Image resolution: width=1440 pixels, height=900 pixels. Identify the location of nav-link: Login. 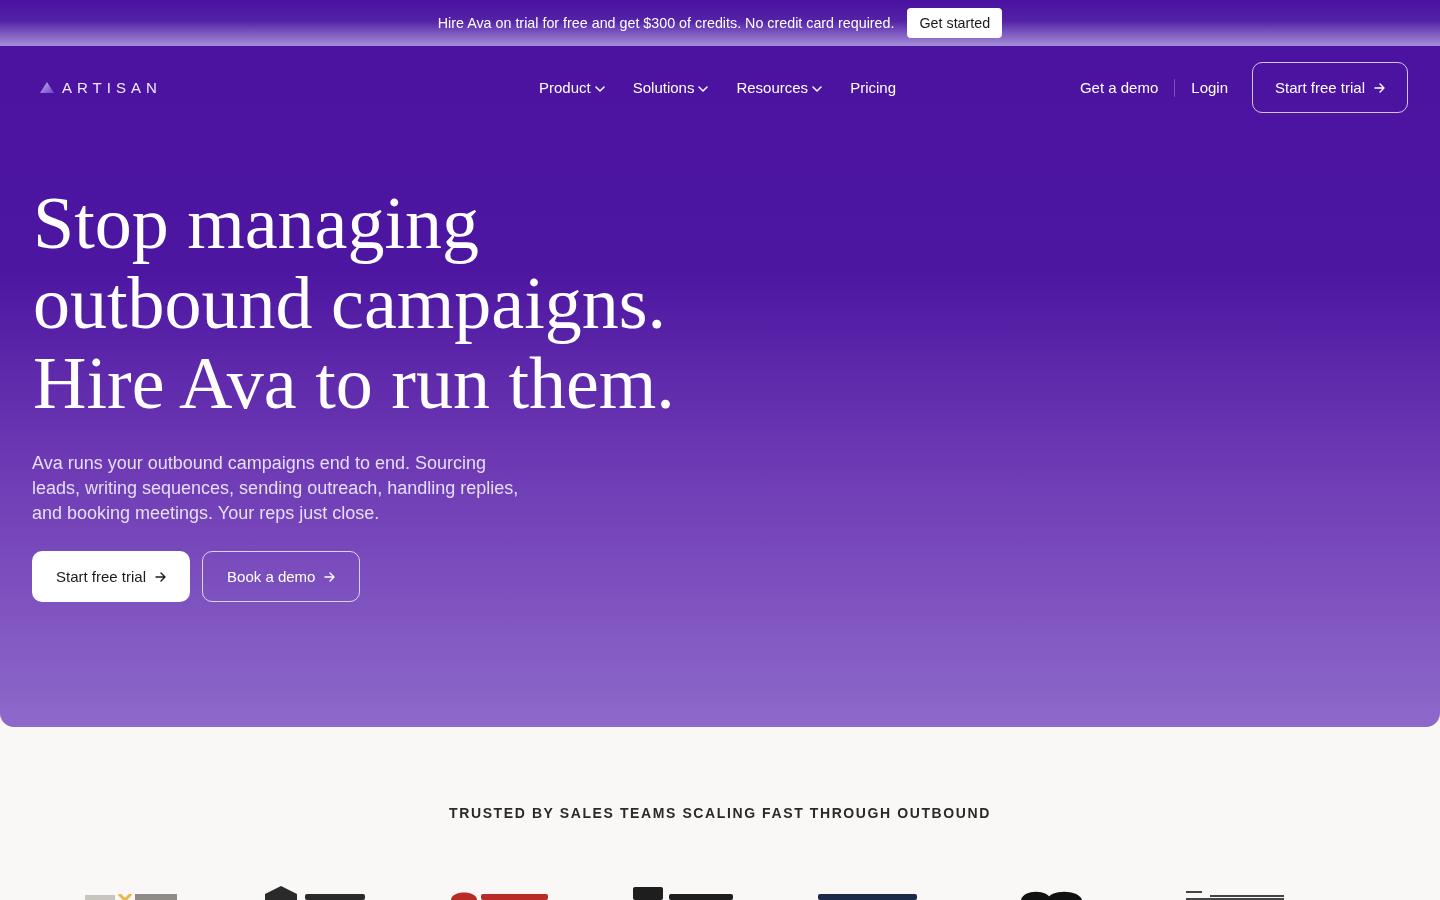
(1209, 87).